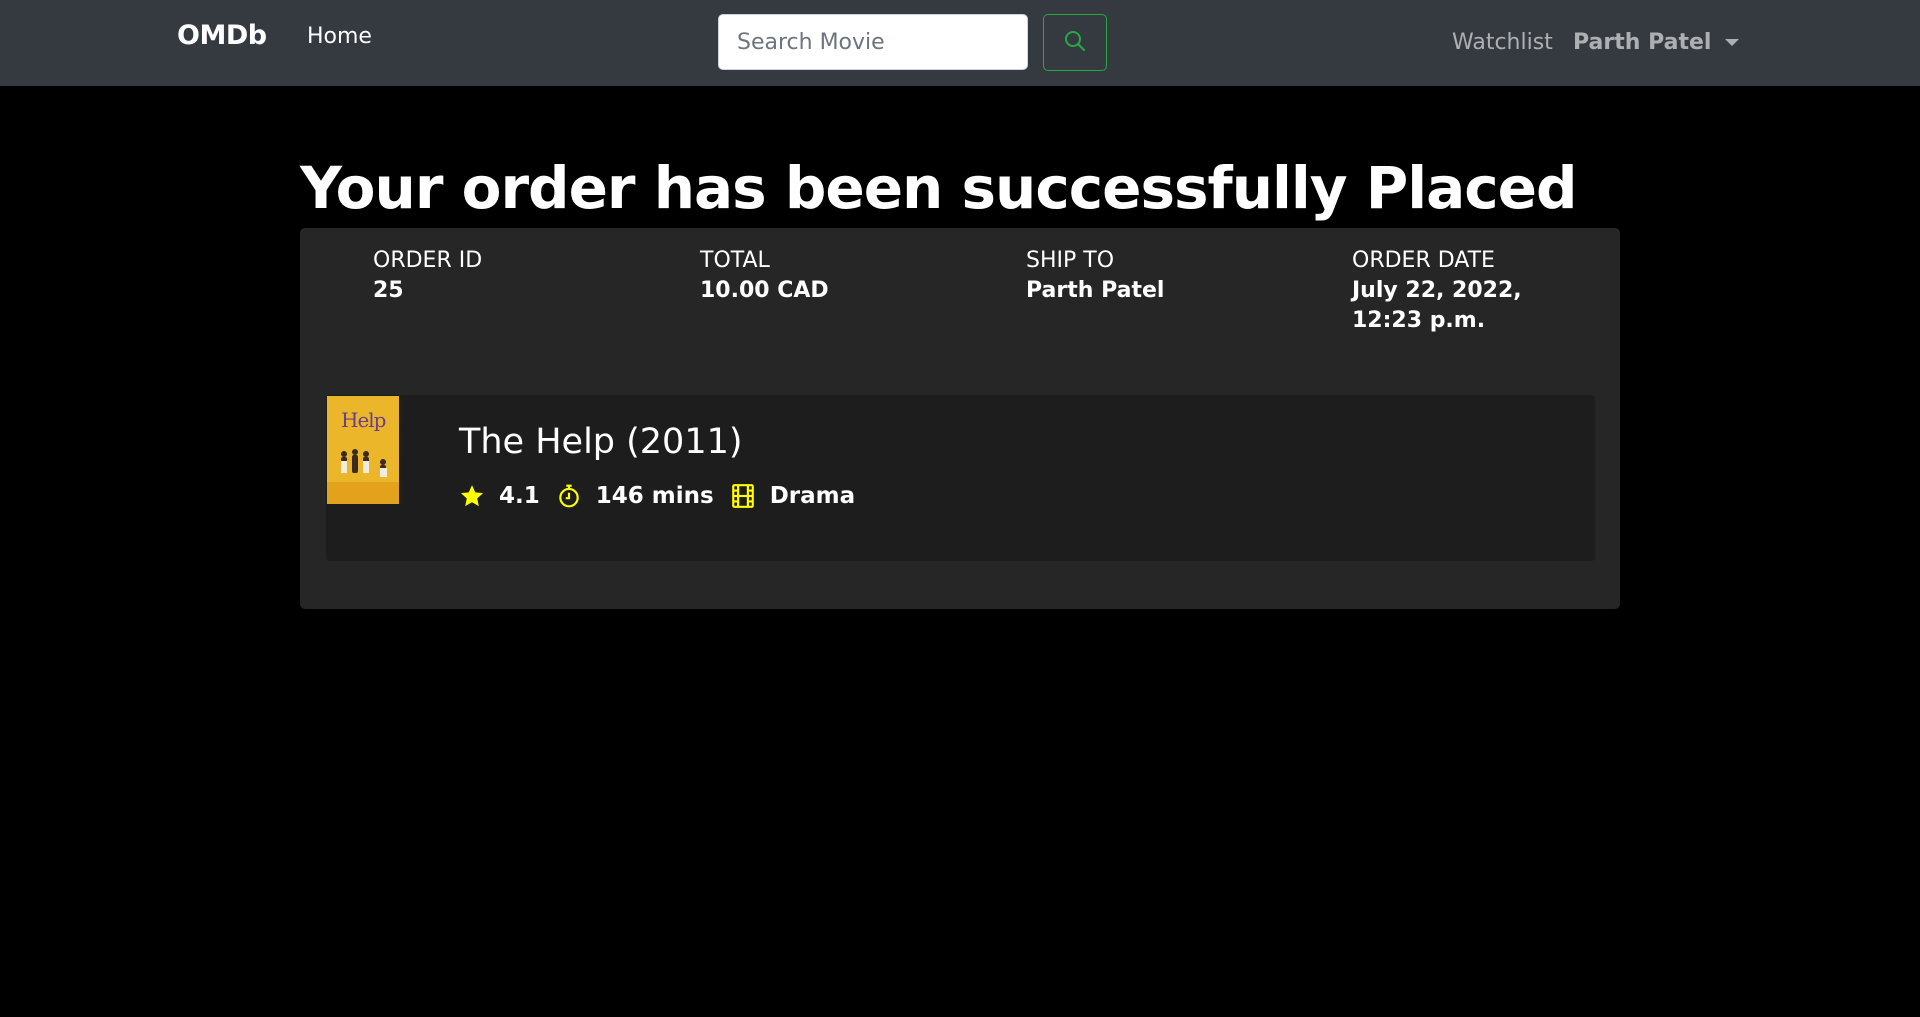 The image size is (1920, 1017). What do you see at coordinates (873, 42) in the screenshot?
I see `search-input` at bounding box center [873, 42].